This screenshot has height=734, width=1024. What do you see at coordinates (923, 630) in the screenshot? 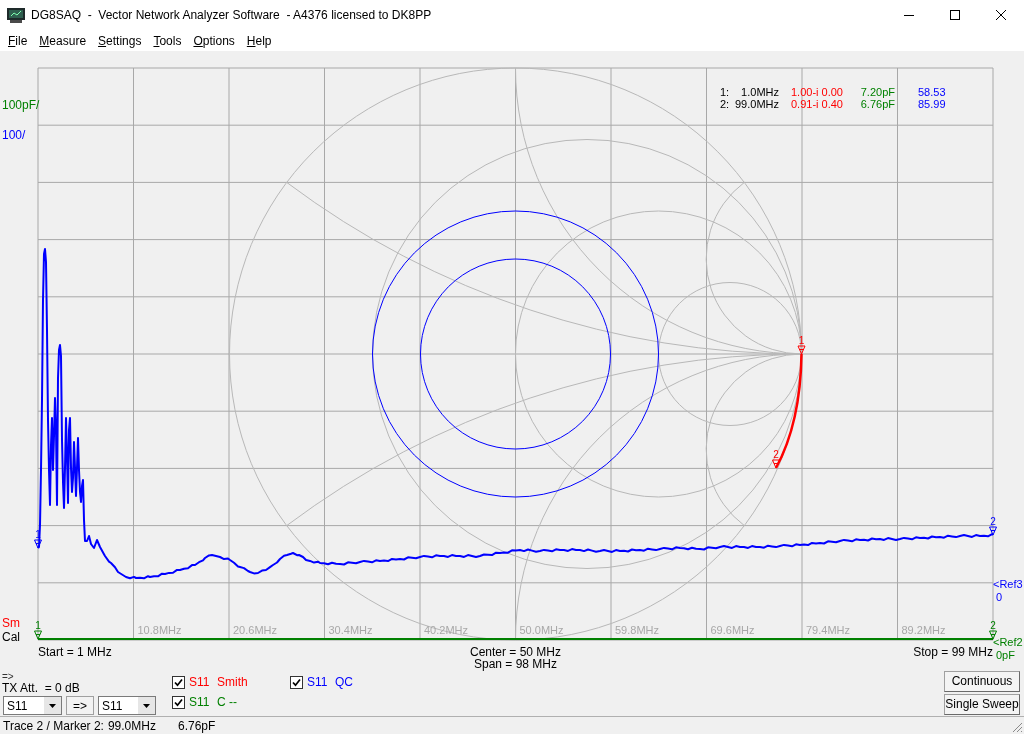
I see `frequency-label: 89.2MHz` at bounding box center [923, 630].